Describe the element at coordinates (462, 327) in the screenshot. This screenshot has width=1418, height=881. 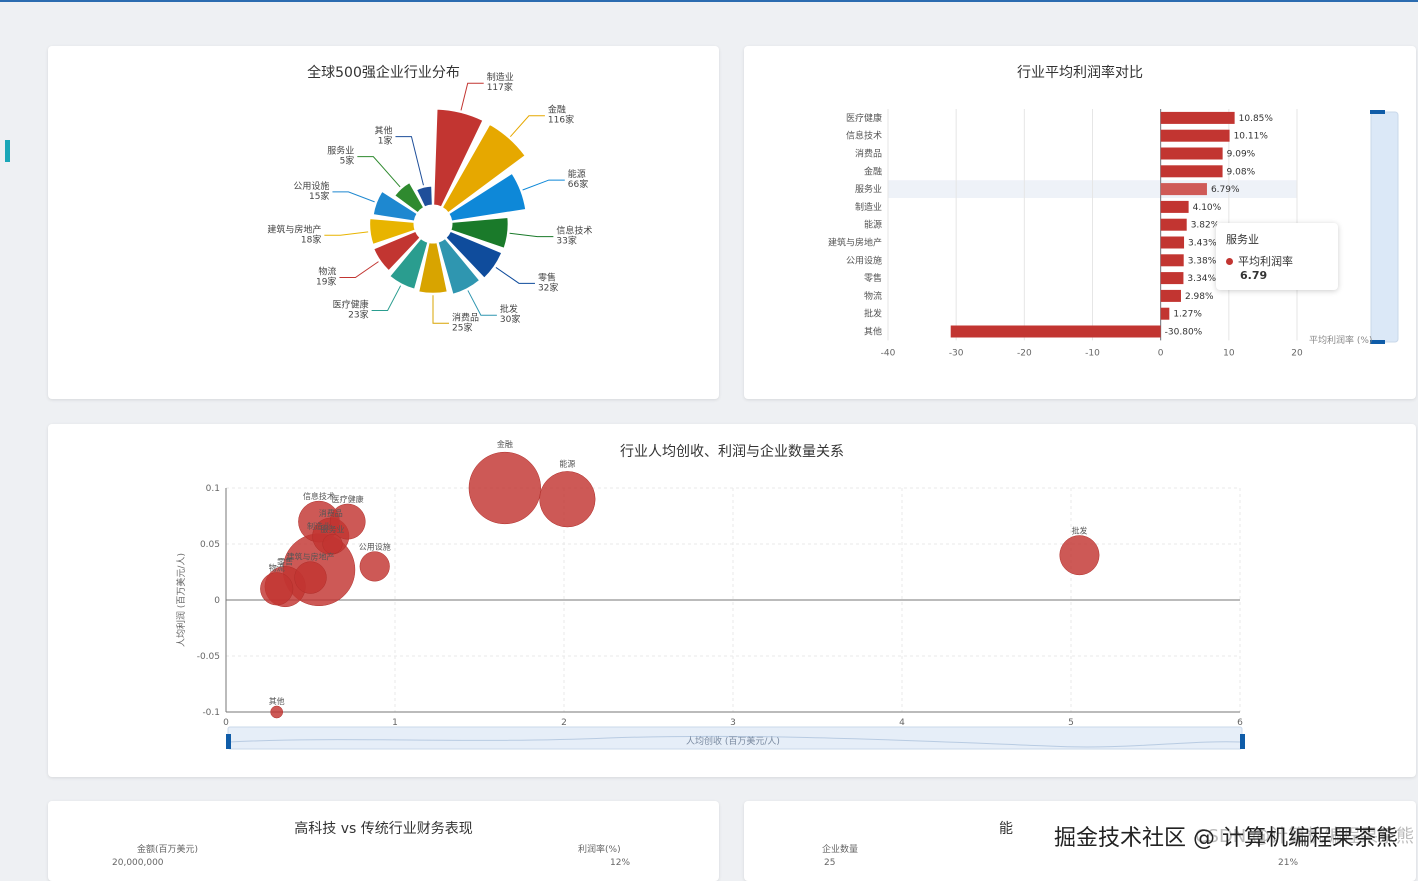
I see `pie-label-value: 25家` at that location.